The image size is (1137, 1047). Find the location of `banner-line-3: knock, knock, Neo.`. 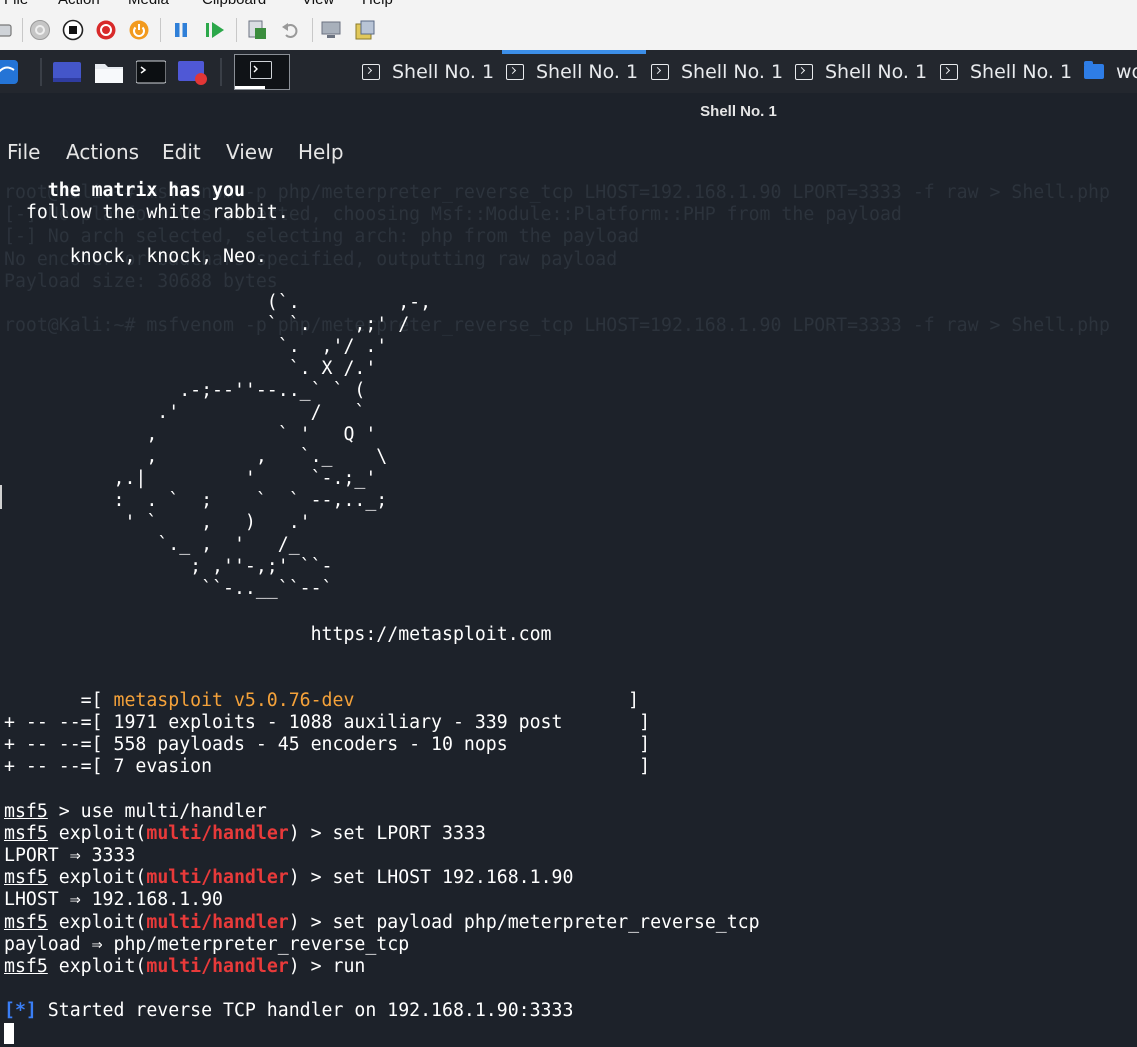

banner-line-3: knock, knock, Neo. is located at coordinates (135, 256).